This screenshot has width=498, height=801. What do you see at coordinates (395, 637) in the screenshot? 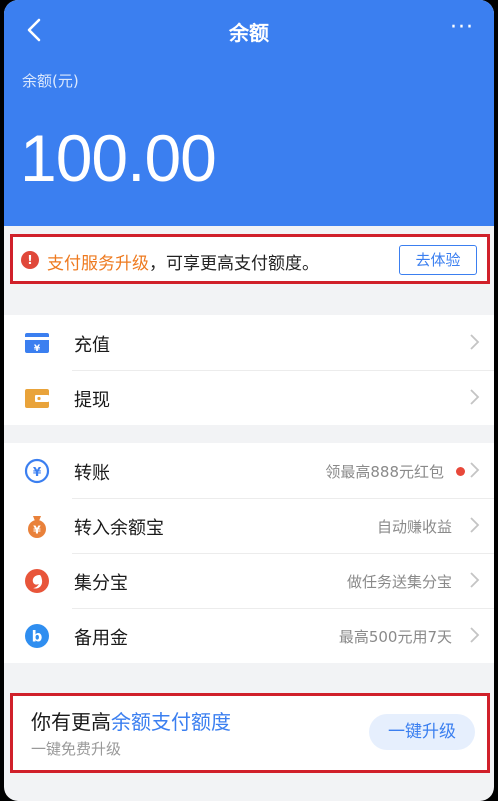
I see `reserve-fund-hint-text: 最高500元用7天` at bounding box center [395, 637].